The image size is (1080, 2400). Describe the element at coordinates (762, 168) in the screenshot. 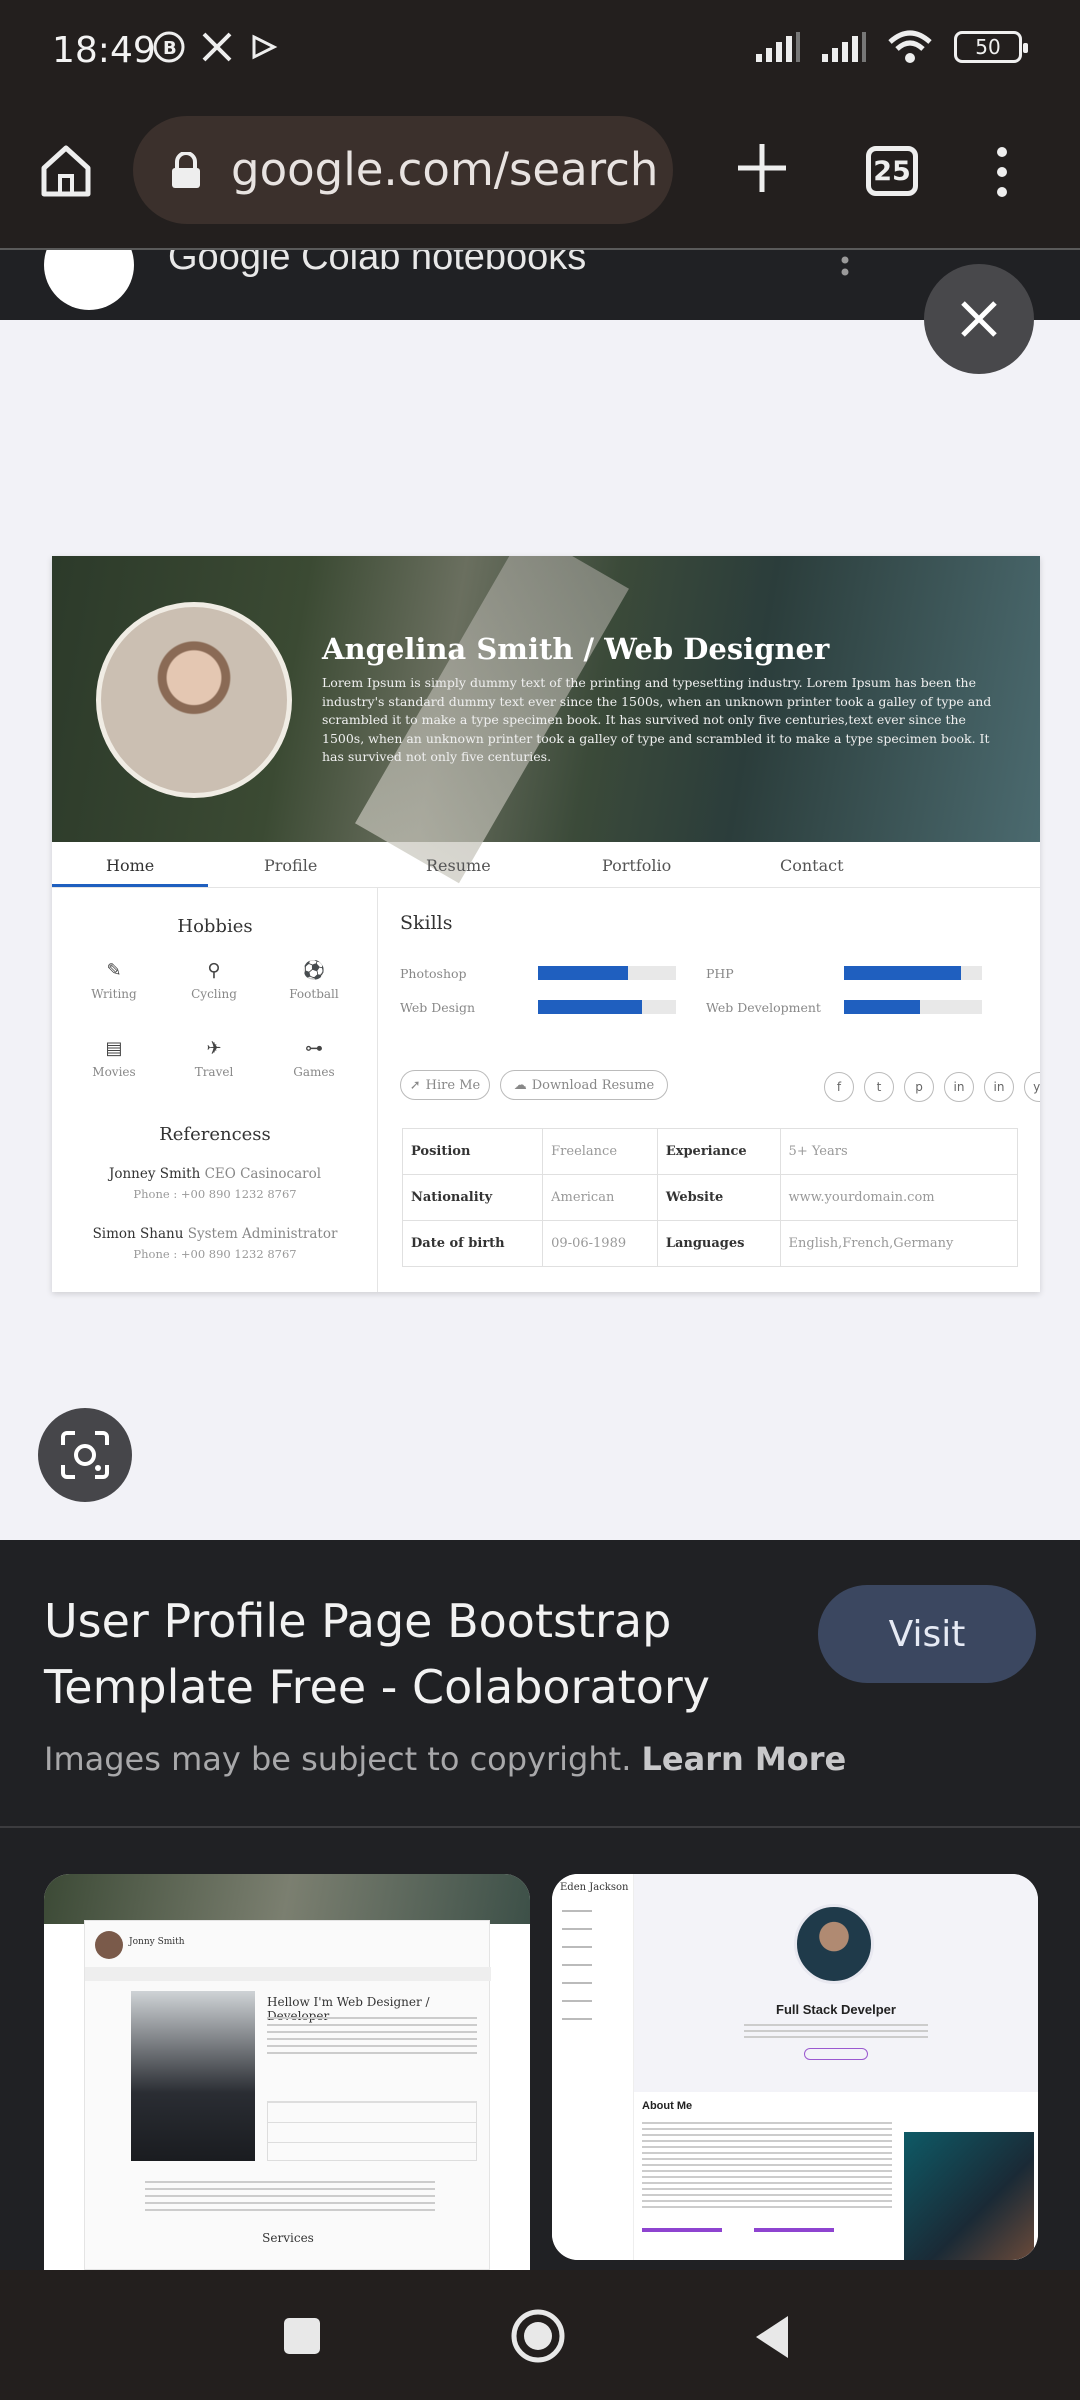

I see `new-tab-icon` at that location.